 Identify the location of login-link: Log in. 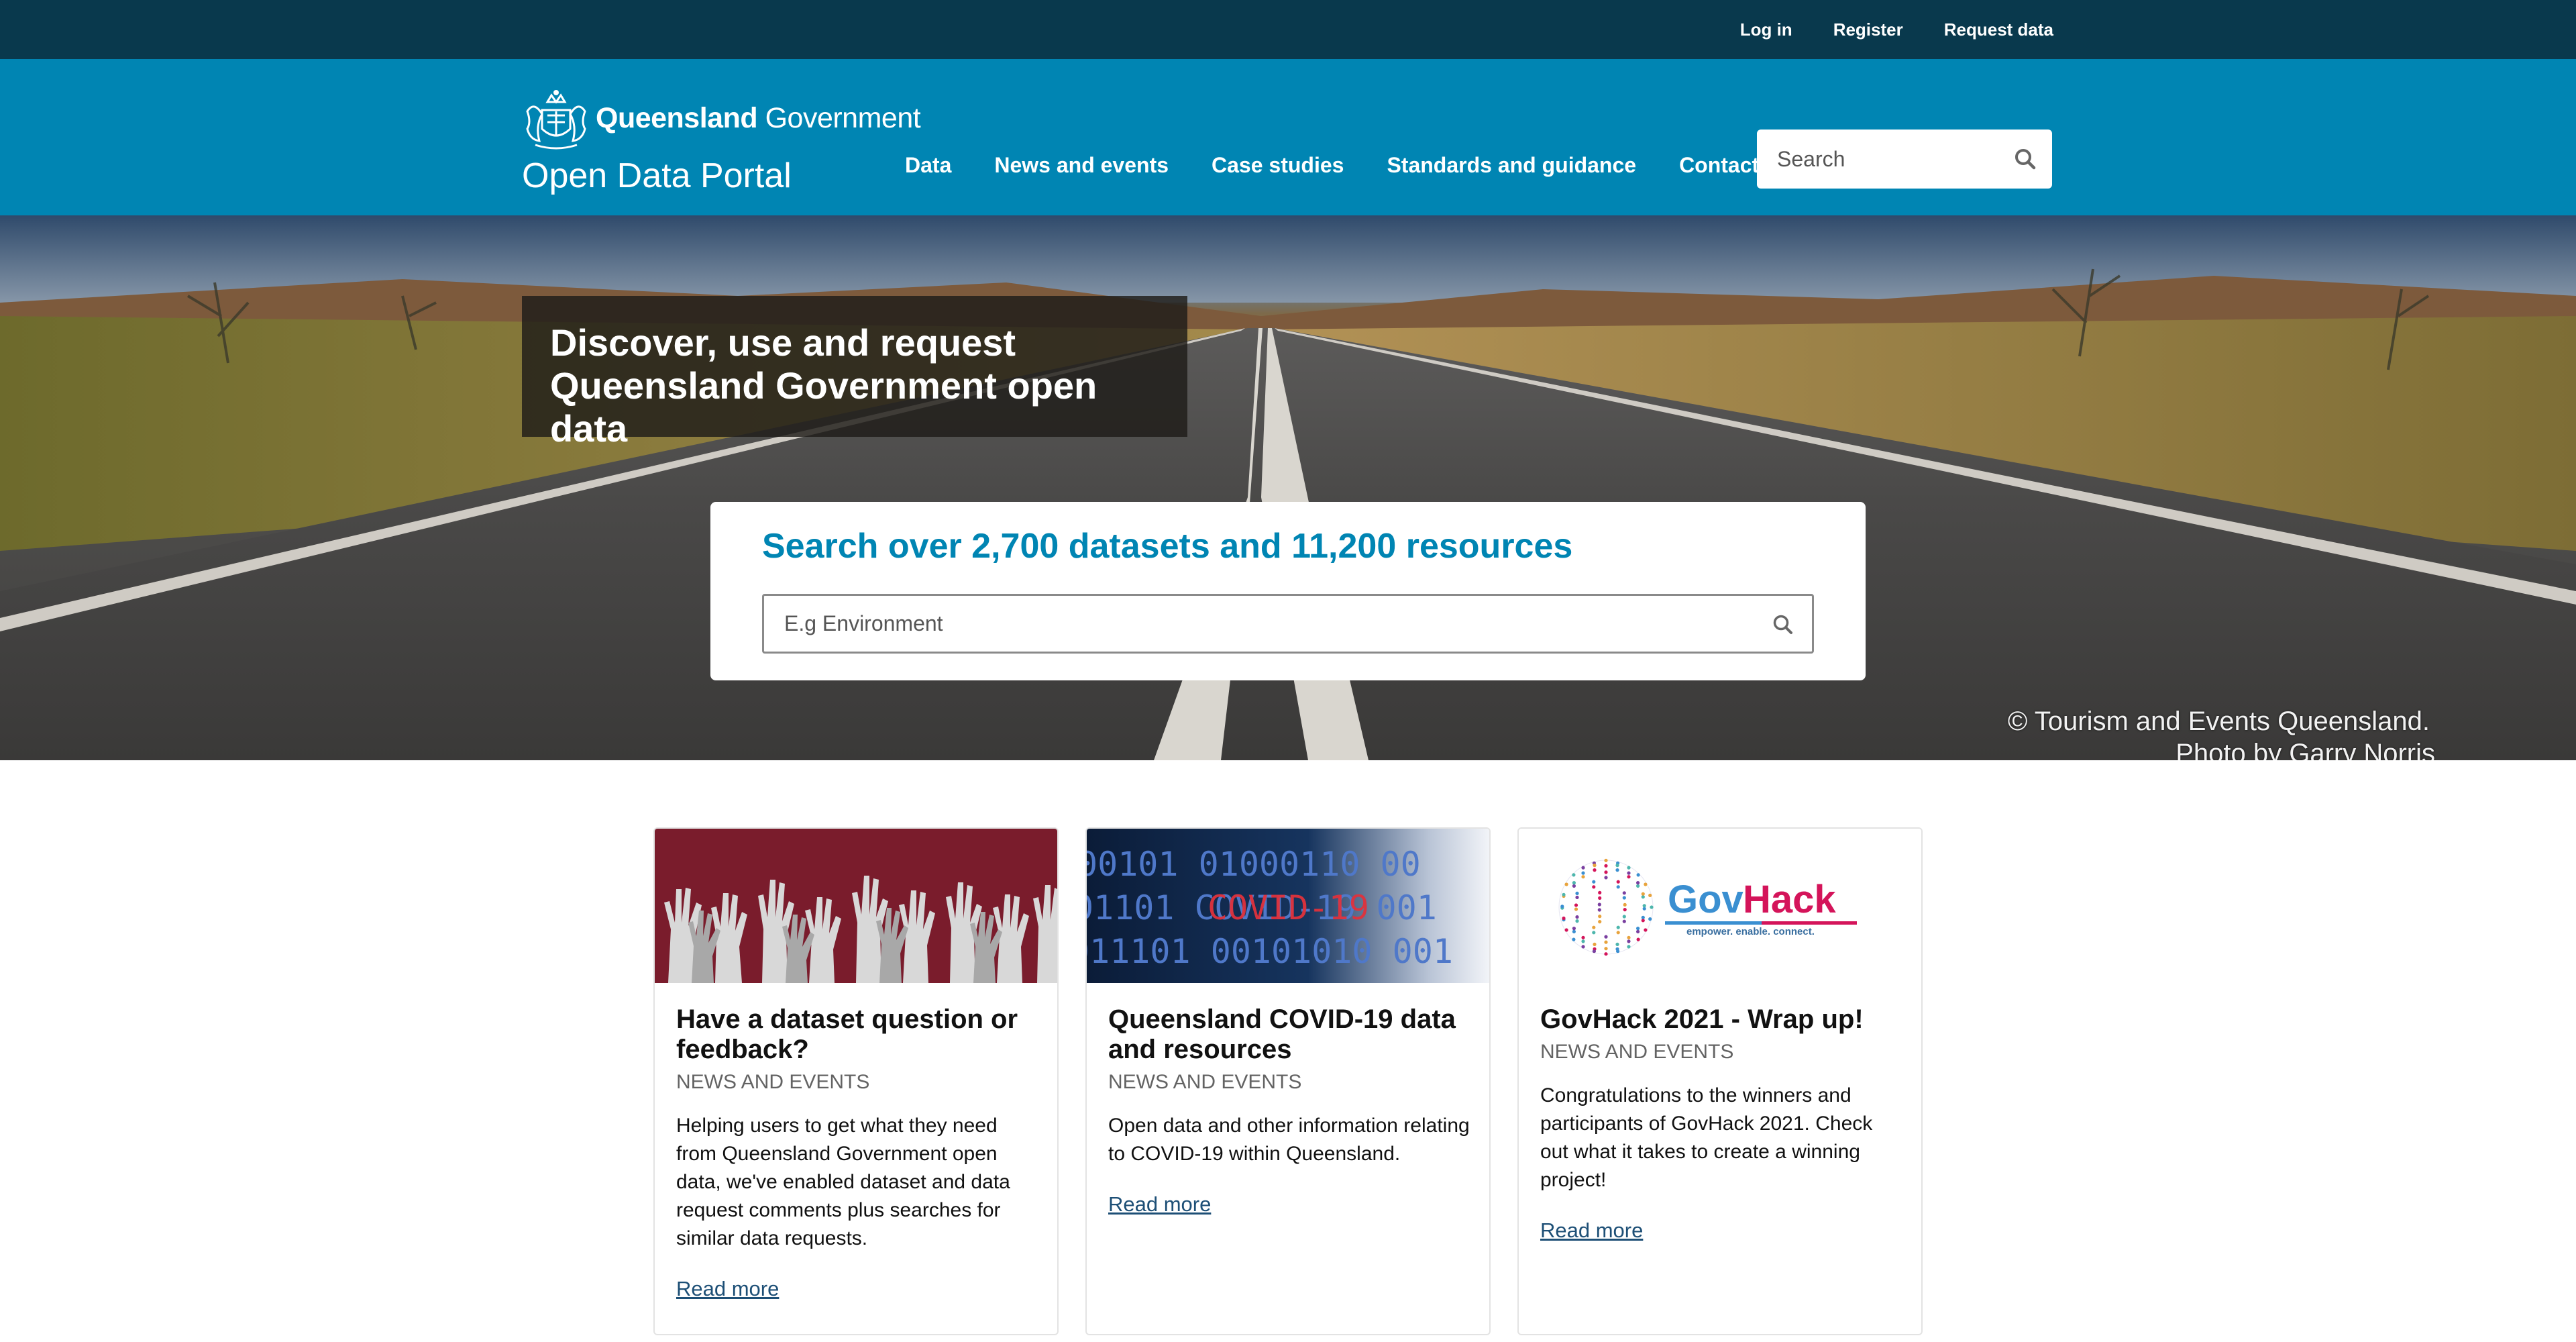
(1766, 29).